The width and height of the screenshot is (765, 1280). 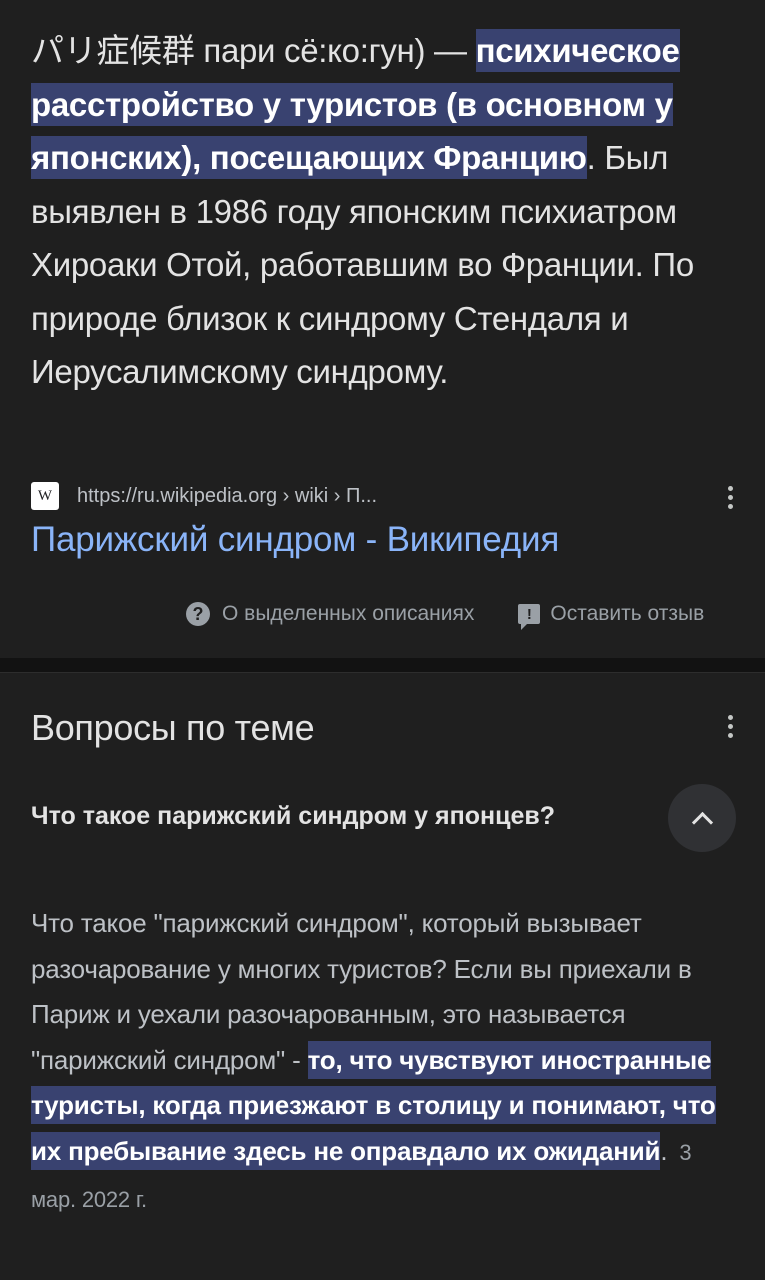 I want to click on section-title: Вопросы по теме, so click(x=173, y=727).